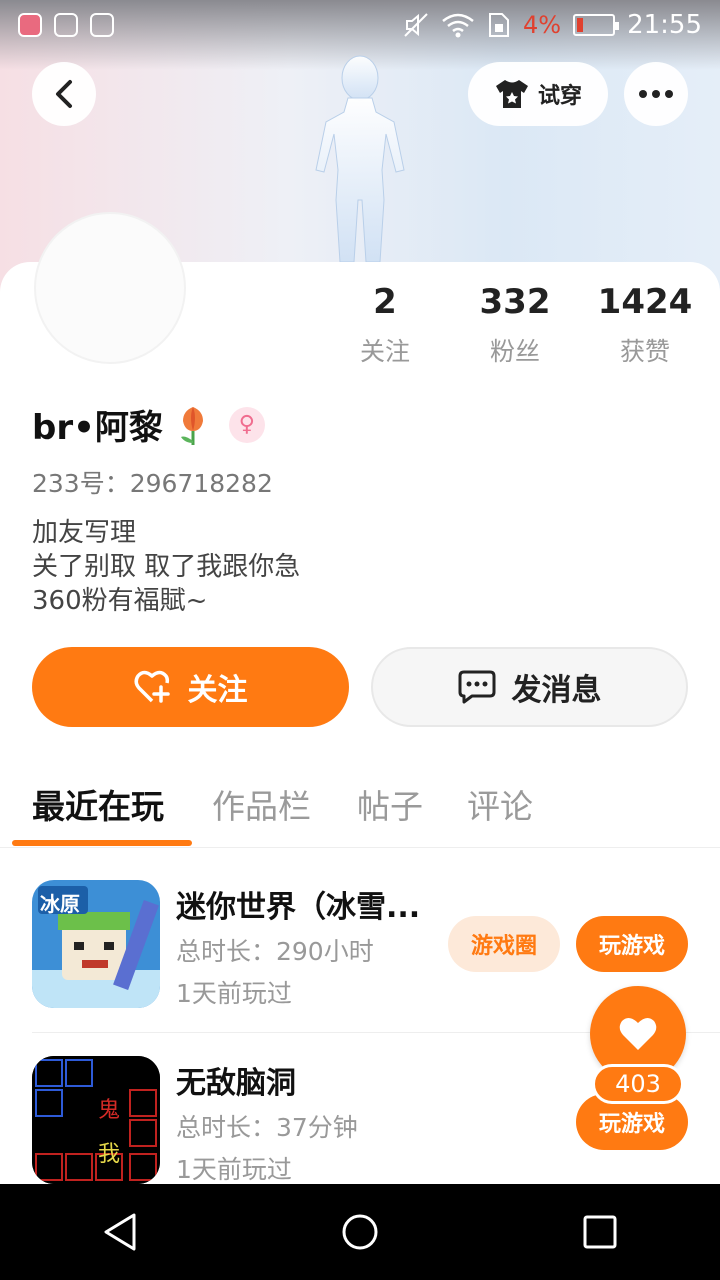 The width and height of the screenshot is (720, 1280). I want to click on status-bar: 4% 21:55, so click(360, 25).